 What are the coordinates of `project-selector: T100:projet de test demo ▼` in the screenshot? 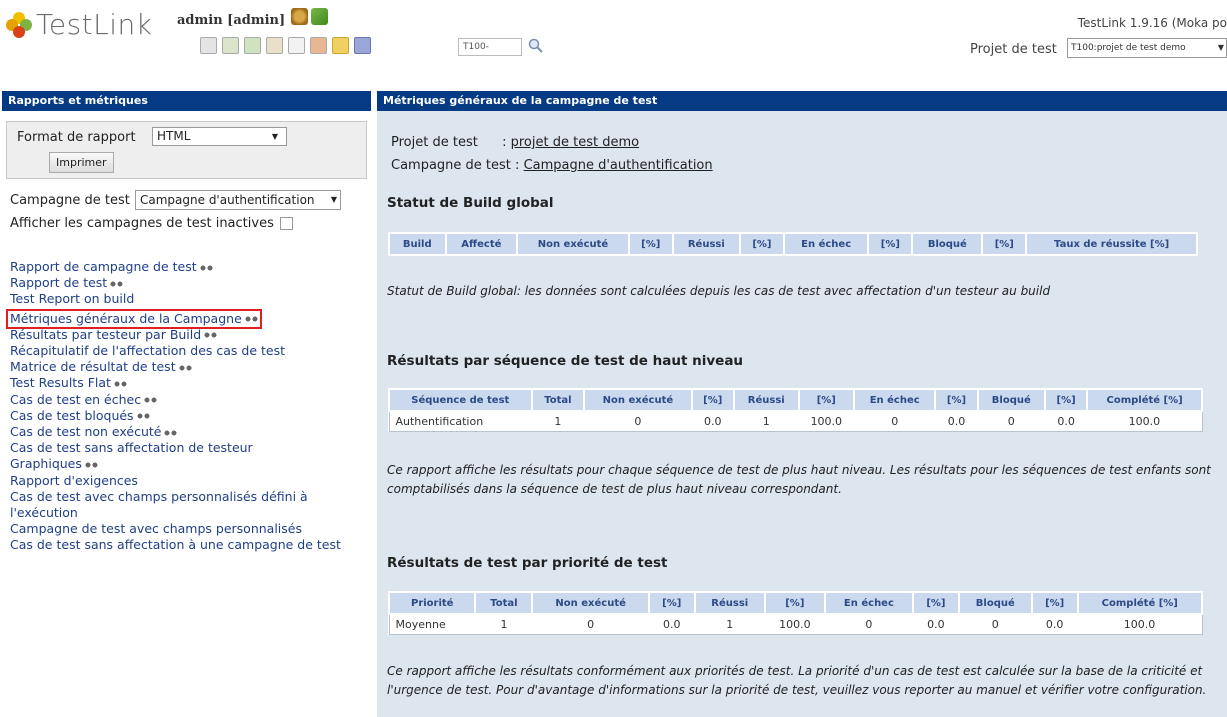 It's located at (1147, 48).